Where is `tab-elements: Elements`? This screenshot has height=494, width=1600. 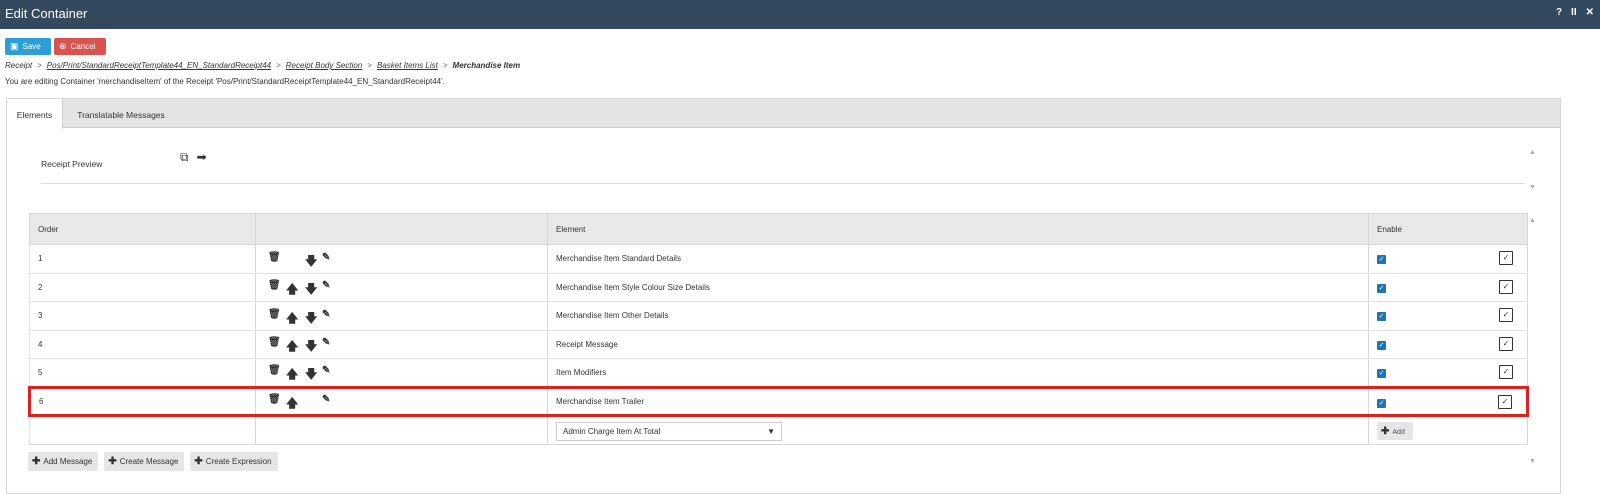 tab-elements: Elements is located at coordinates (35, 114).